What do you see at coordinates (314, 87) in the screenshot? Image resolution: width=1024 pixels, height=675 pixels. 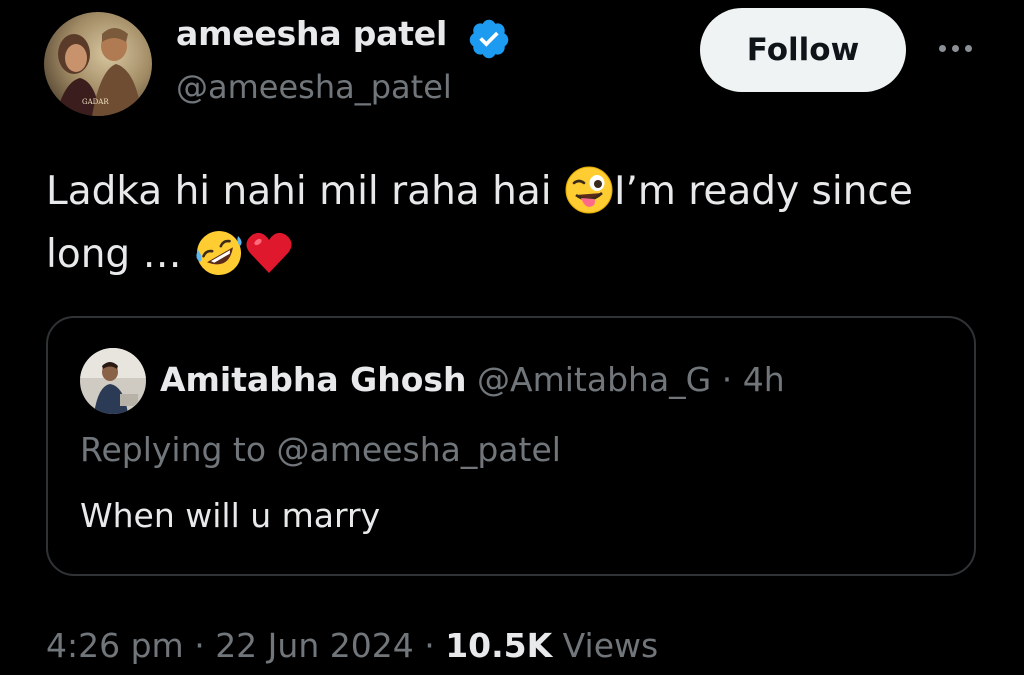 I see `author-handle: @ameesha_patel` at bounding box center [314, 87].